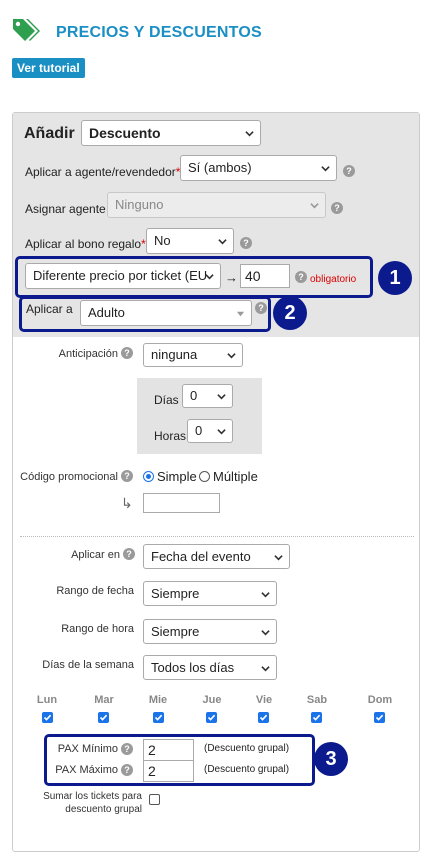 Image resolution: width=432 pixels, height=852 pixels. What do you see at coordinates (263, 717) in the screenshot?
I see `day-checkbox-fri` at bounding box center [263, 717].